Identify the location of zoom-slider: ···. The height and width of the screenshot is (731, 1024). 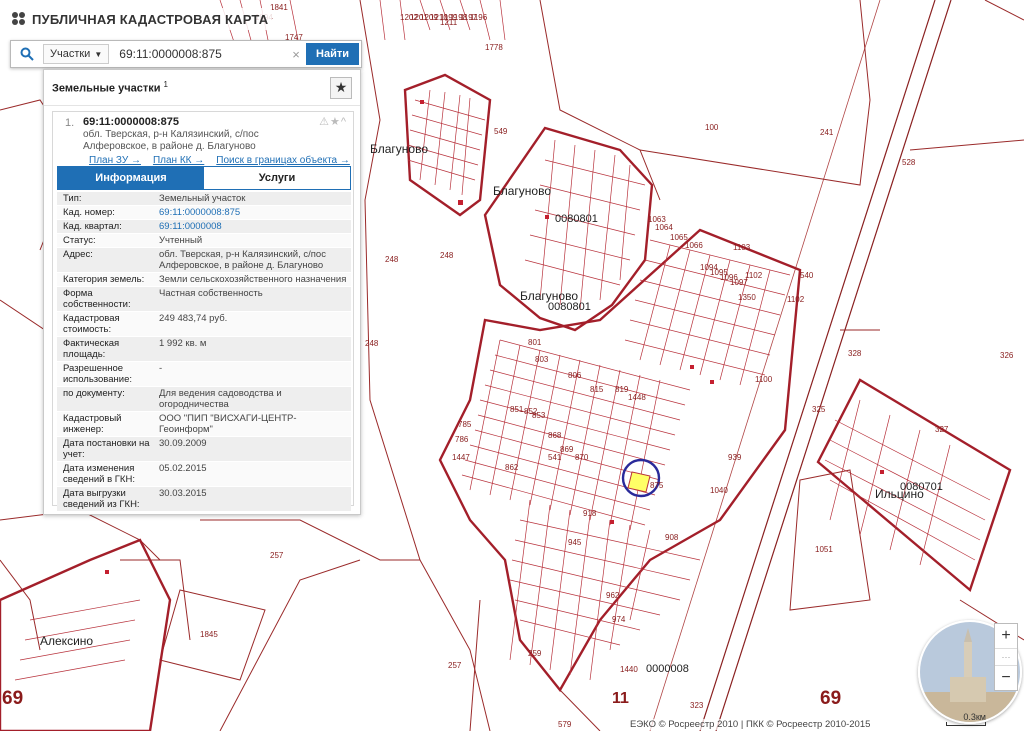
(1006, 657).